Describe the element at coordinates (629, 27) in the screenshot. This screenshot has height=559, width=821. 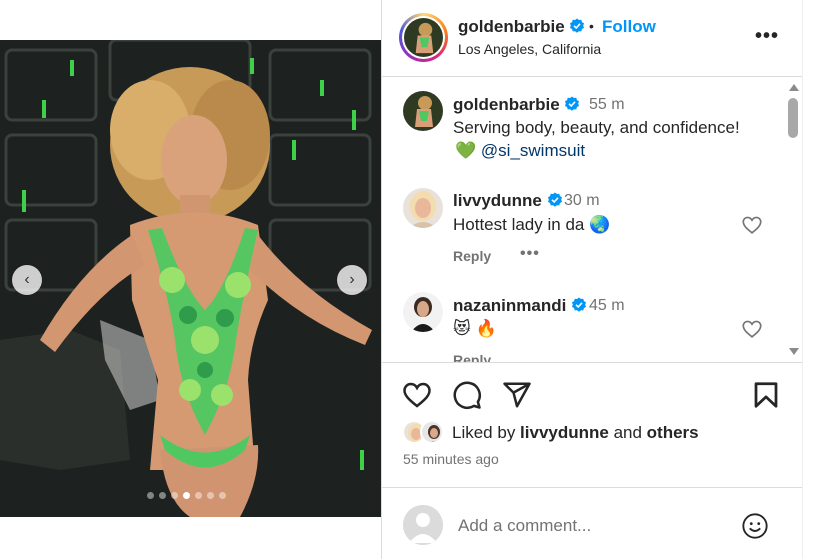
I see `follow-button: Follow` at that location.